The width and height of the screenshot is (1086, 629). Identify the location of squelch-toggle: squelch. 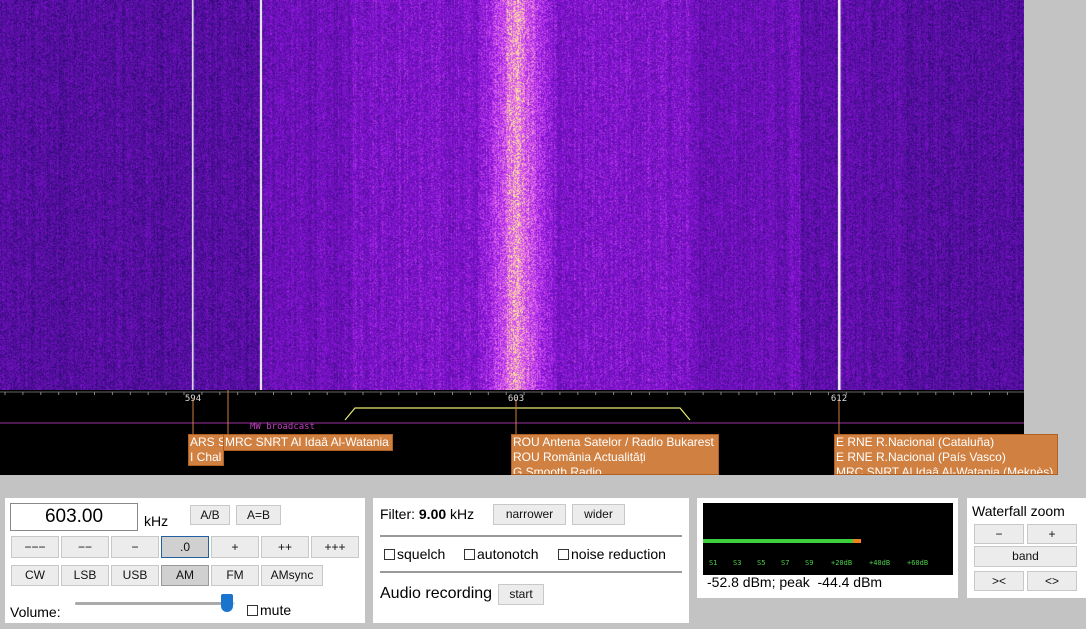
(414, 554).